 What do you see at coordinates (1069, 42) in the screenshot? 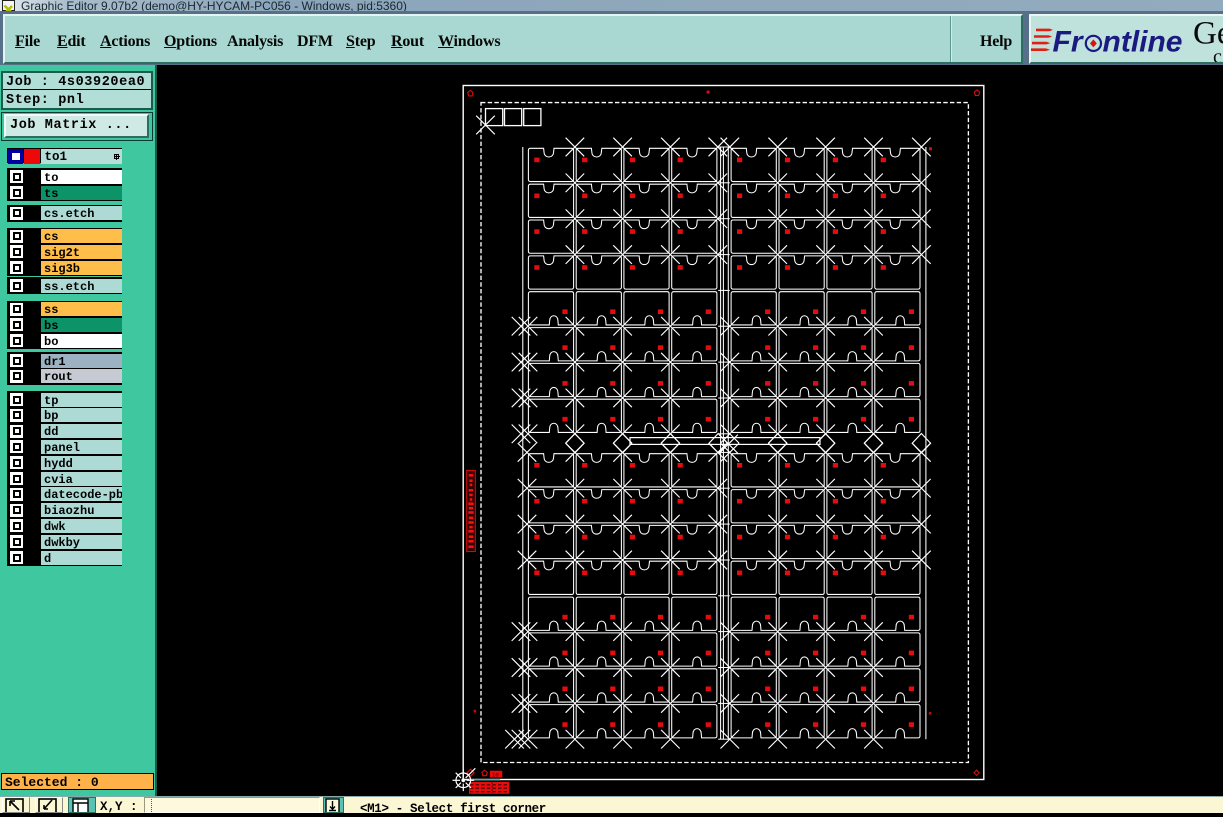
I see `svg-text: Fr` at bounding box center [1069, 42].